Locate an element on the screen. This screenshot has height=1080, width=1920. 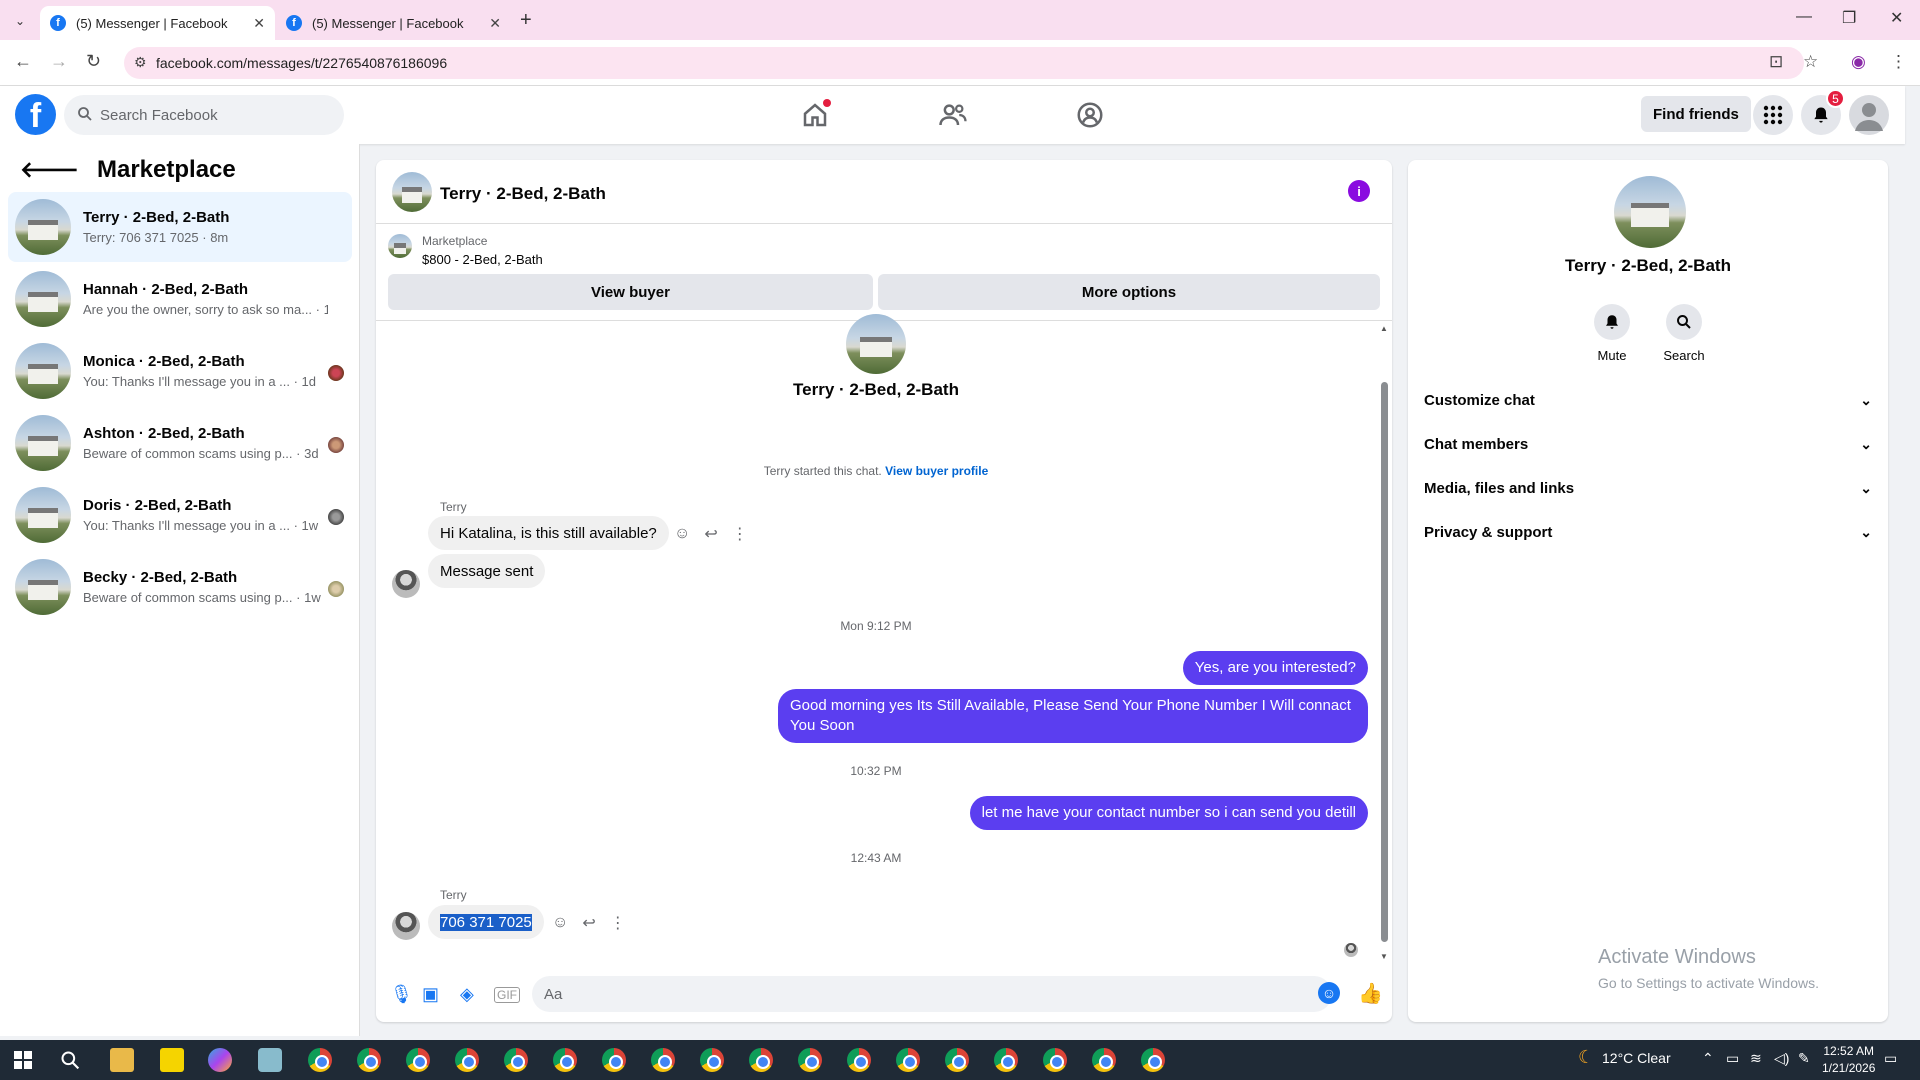
groups-icon is located at coordinates (1090, 115).